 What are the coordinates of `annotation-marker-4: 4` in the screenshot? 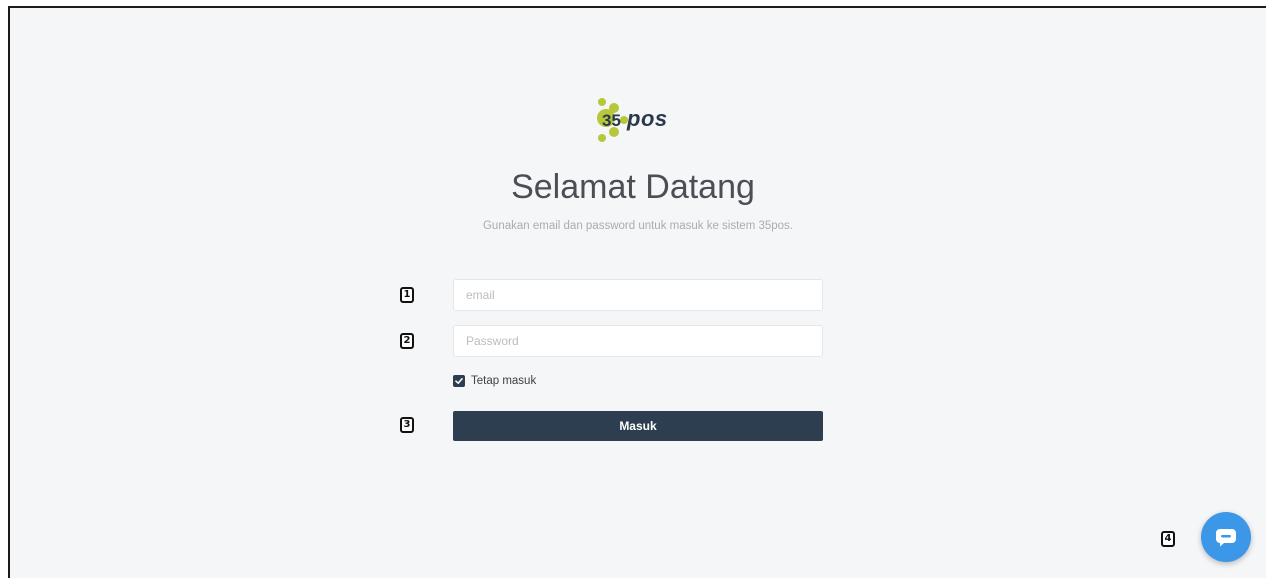 It's located at (1168, 539).